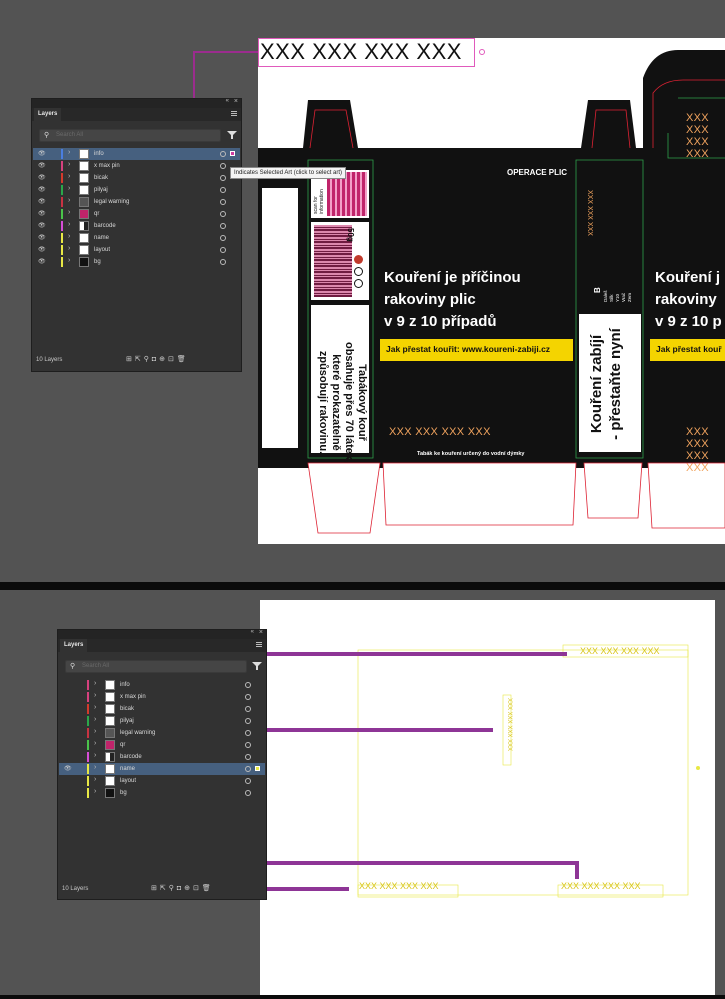  What do you see at coordinates (162, 793) in the screenshot?
I see `layer-row-bg: › bg` at bounding box center [162, 793].